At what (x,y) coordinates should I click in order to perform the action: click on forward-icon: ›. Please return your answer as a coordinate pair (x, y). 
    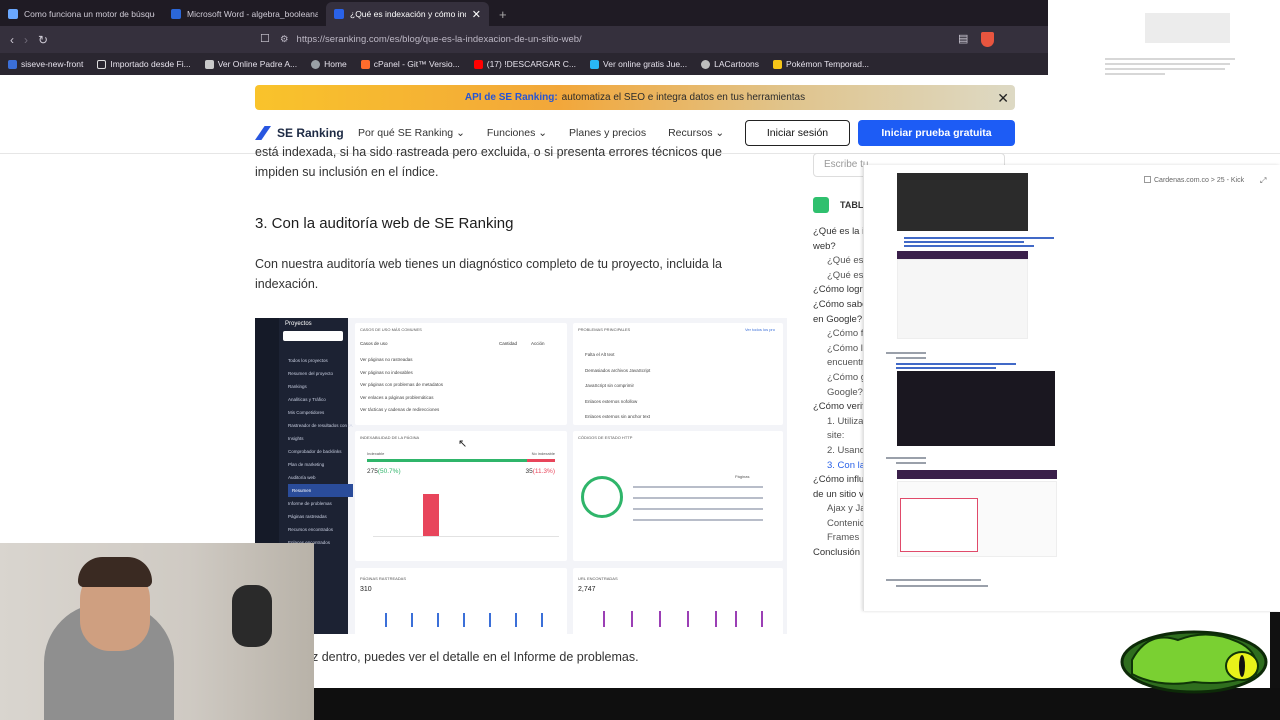
    Looking at the image, I should click on (26, 40).